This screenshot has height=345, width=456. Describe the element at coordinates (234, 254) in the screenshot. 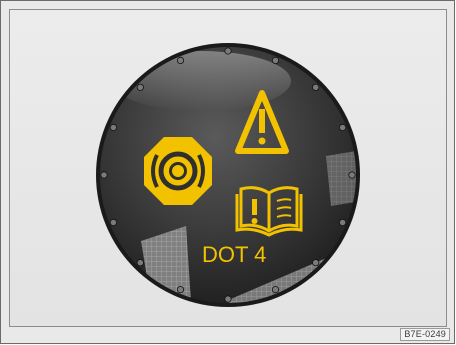

I see `fluid-spec-label: DOT 4` at that location.